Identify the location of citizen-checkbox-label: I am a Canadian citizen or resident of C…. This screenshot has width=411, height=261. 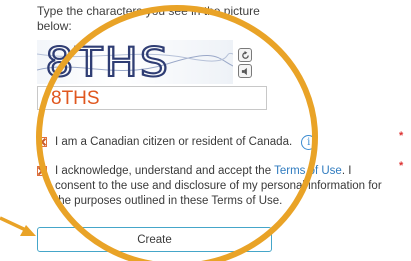
(174, 142).